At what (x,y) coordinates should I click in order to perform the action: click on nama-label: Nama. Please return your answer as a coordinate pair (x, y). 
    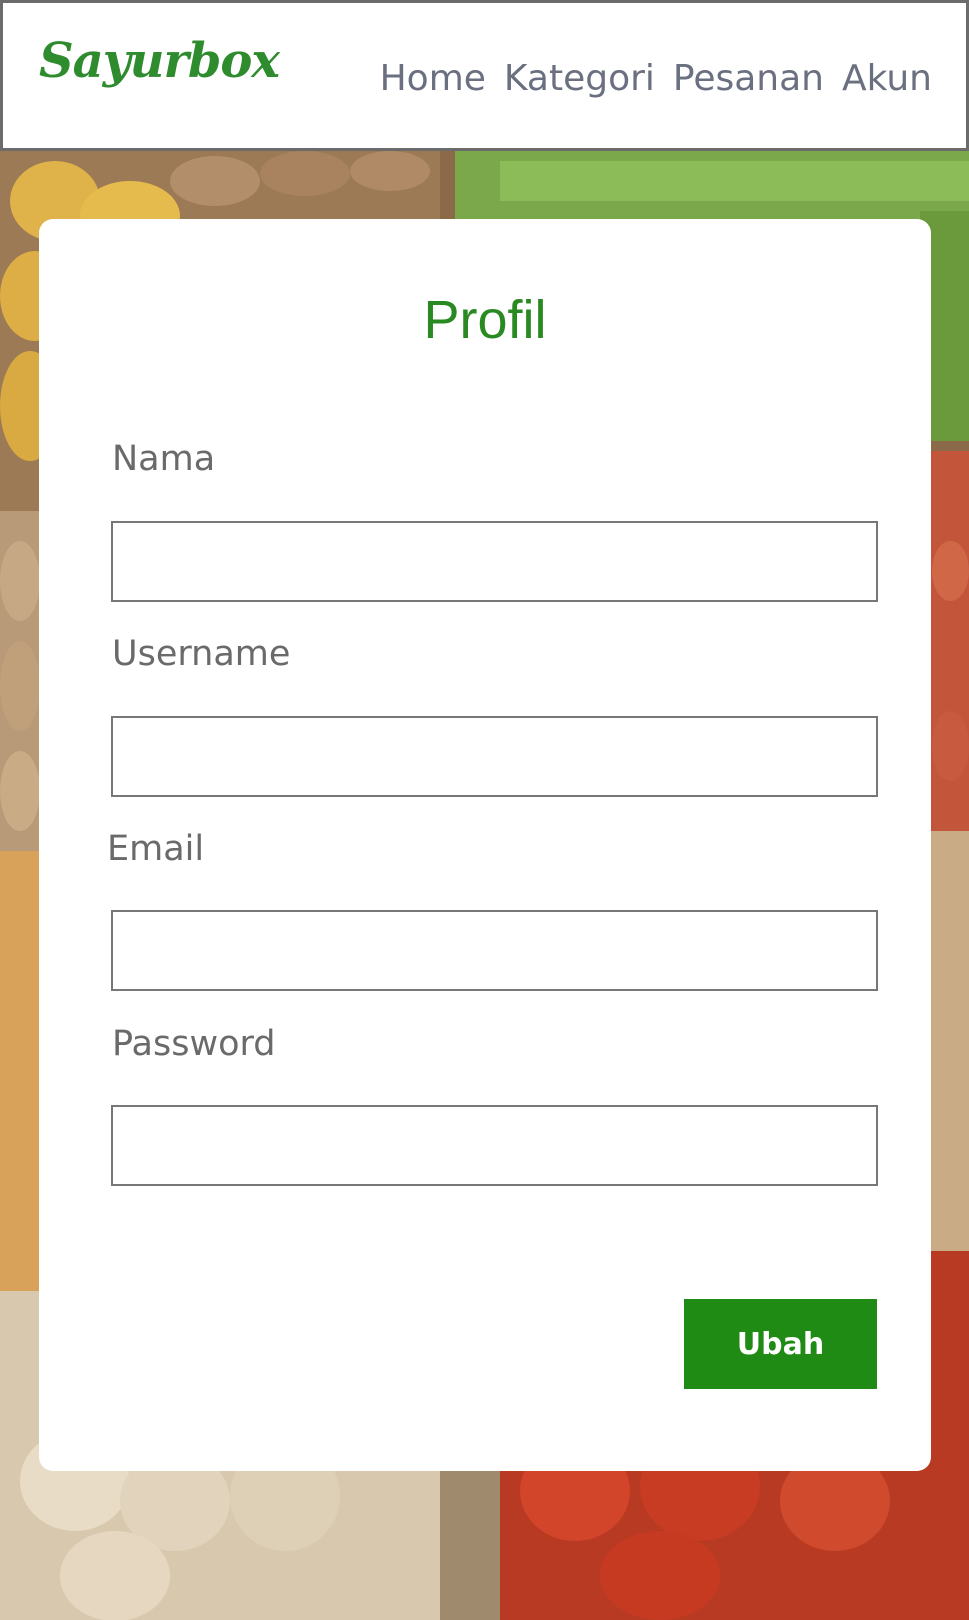
    Looking at the image, I should click on (164, 459).